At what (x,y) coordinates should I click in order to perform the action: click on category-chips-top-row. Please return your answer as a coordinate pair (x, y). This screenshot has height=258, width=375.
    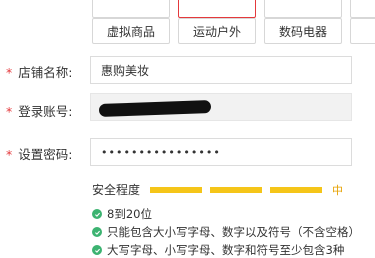
    Looking at the image, I should click on (233, 9).